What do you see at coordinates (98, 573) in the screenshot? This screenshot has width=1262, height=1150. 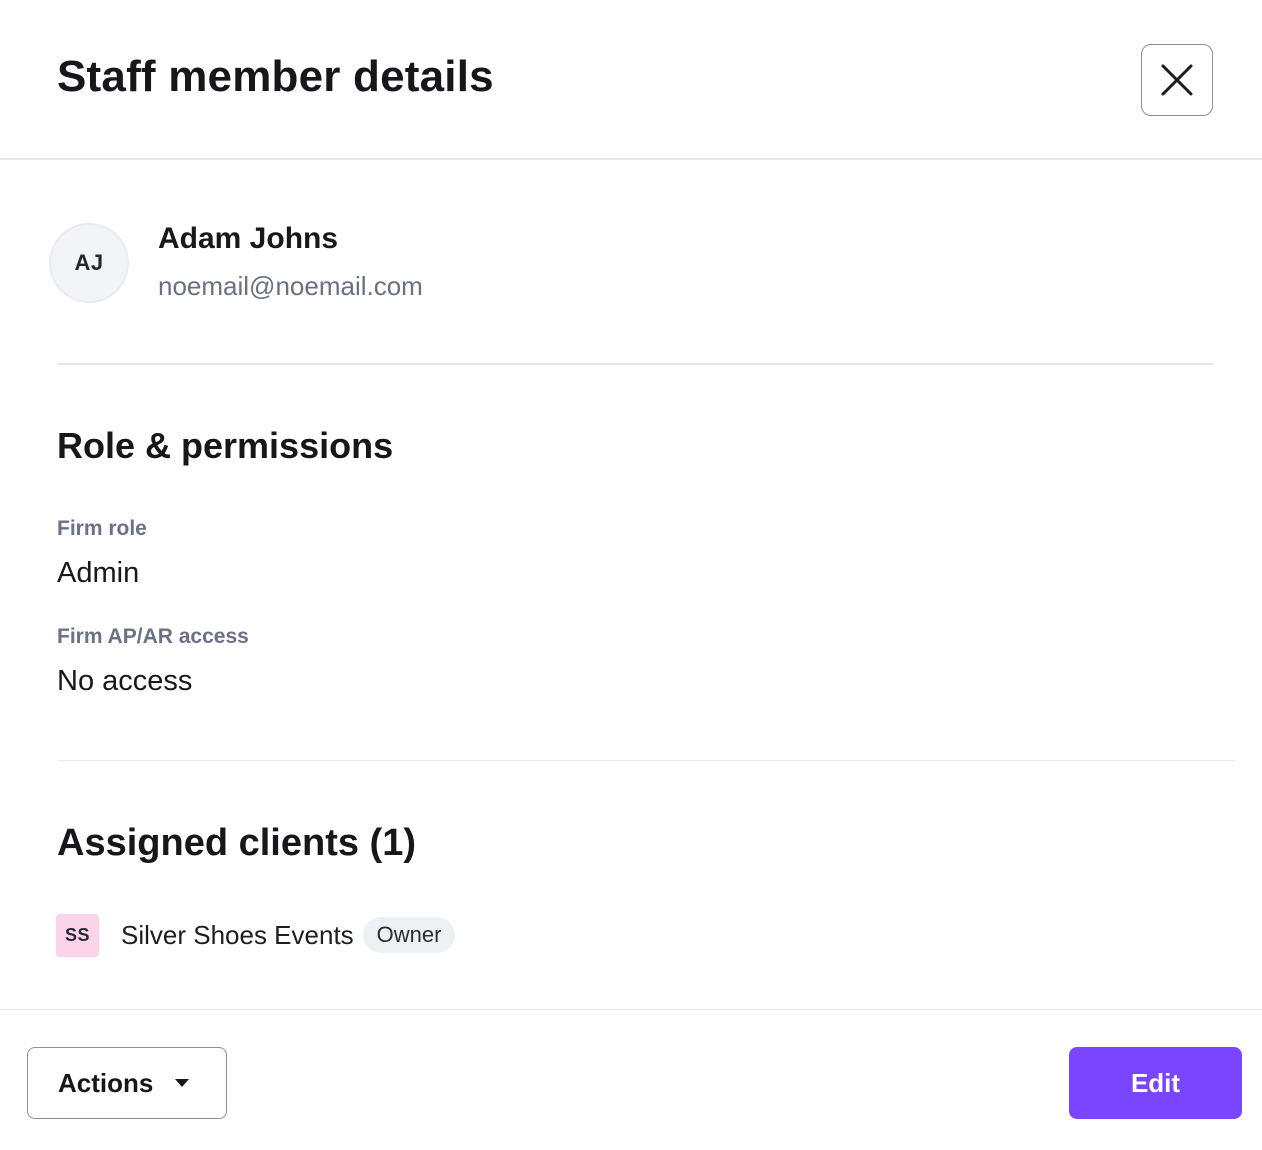 I see `firm-role-value: Admin` at bounding box center [98, 573].